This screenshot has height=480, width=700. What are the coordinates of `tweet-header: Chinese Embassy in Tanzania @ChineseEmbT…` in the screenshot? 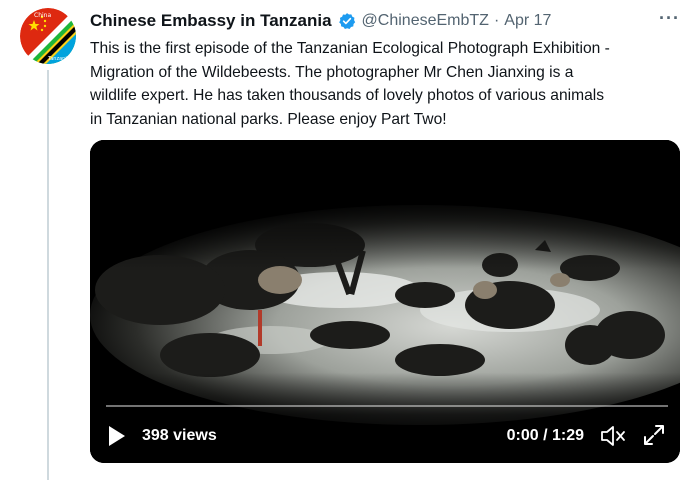 It's located at (388, 20).